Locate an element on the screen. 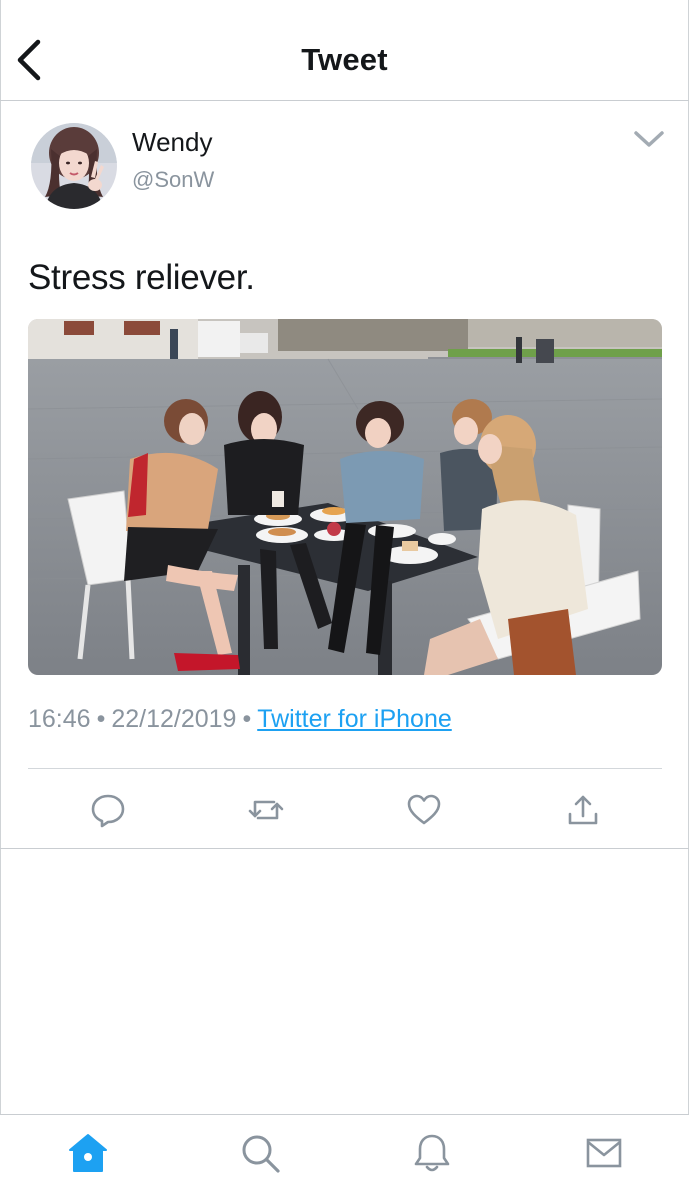 The height and width of the screenshot is (1200, 689). bottom-tab-bar is located at coordinates (344, 1157).